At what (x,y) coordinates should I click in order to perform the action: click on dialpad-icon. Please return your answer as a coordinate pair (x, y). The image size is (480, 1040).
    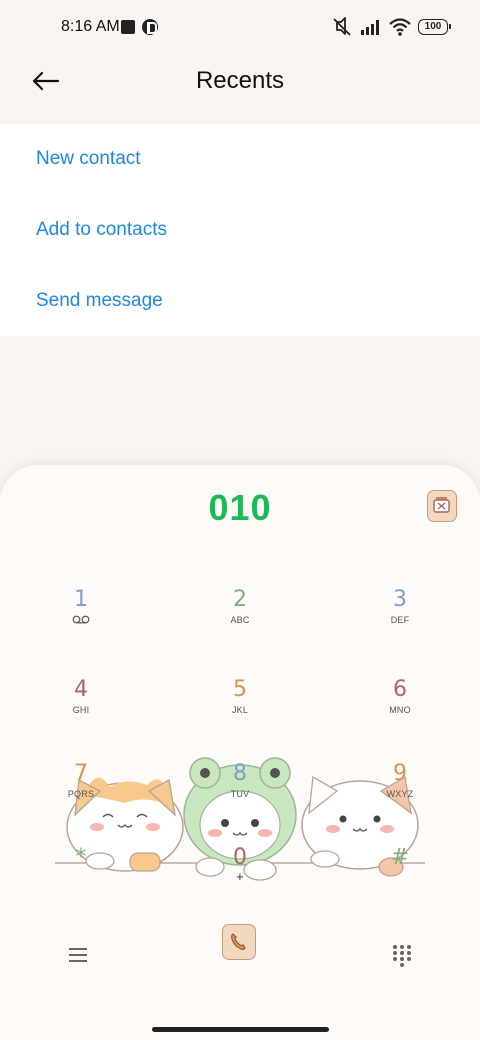
    Looking at the image, I should click on (402, 956).